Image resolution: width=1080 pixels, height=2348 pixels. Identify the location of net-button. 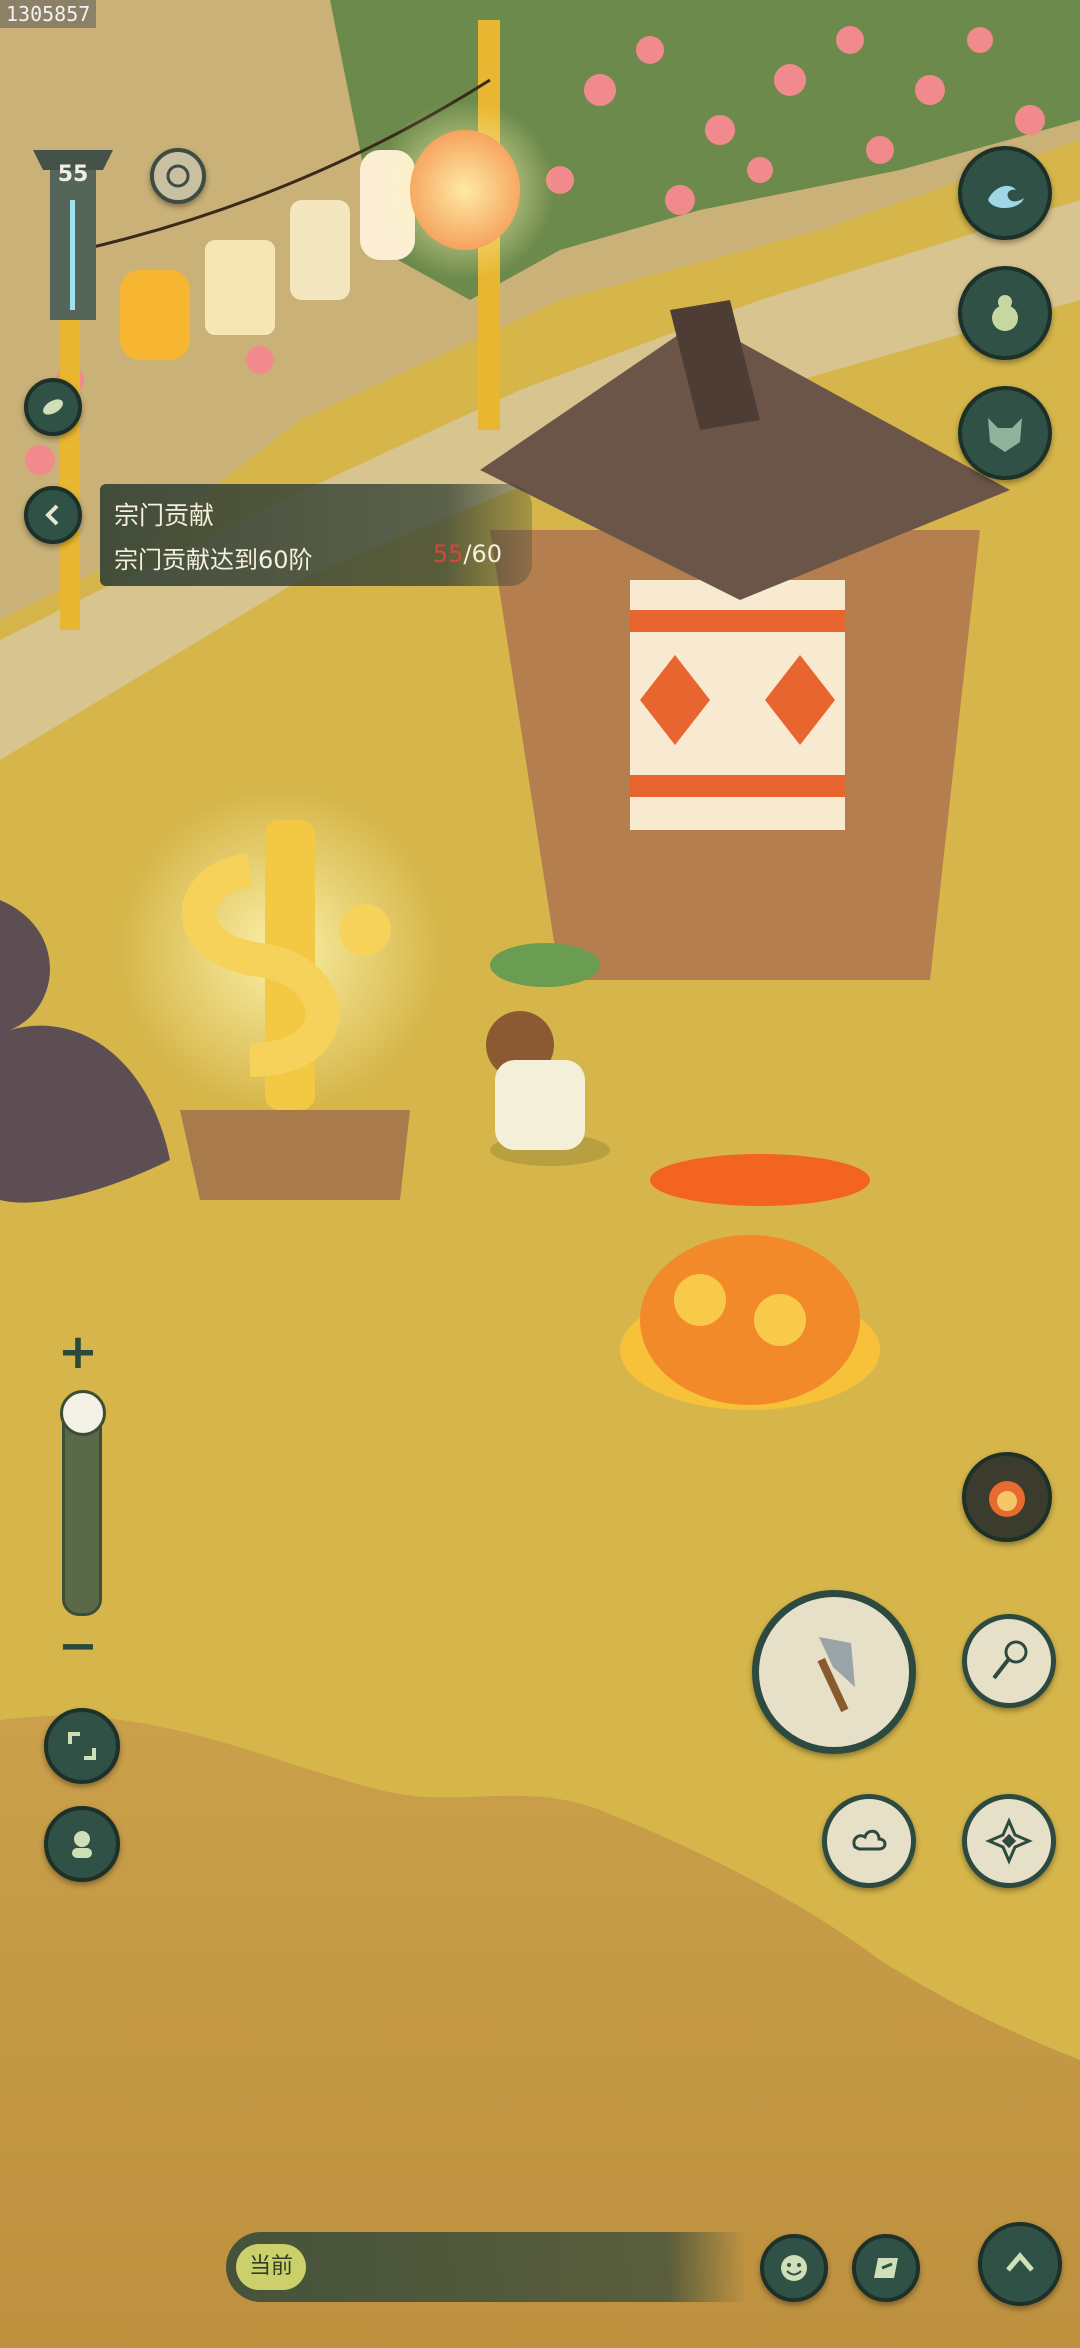
(1009, 1661).